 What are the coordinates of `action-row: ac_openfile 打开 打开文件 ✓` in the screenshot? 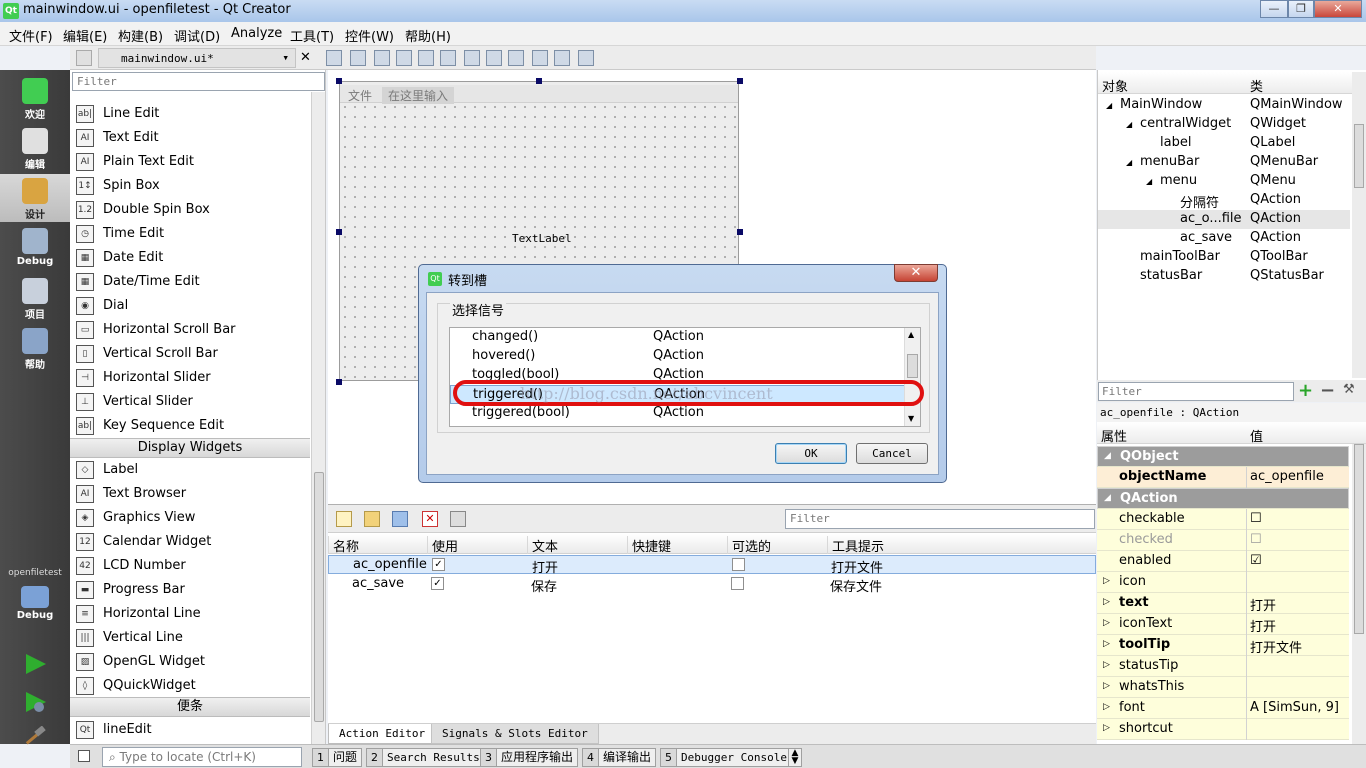 It's located at (712, 565).